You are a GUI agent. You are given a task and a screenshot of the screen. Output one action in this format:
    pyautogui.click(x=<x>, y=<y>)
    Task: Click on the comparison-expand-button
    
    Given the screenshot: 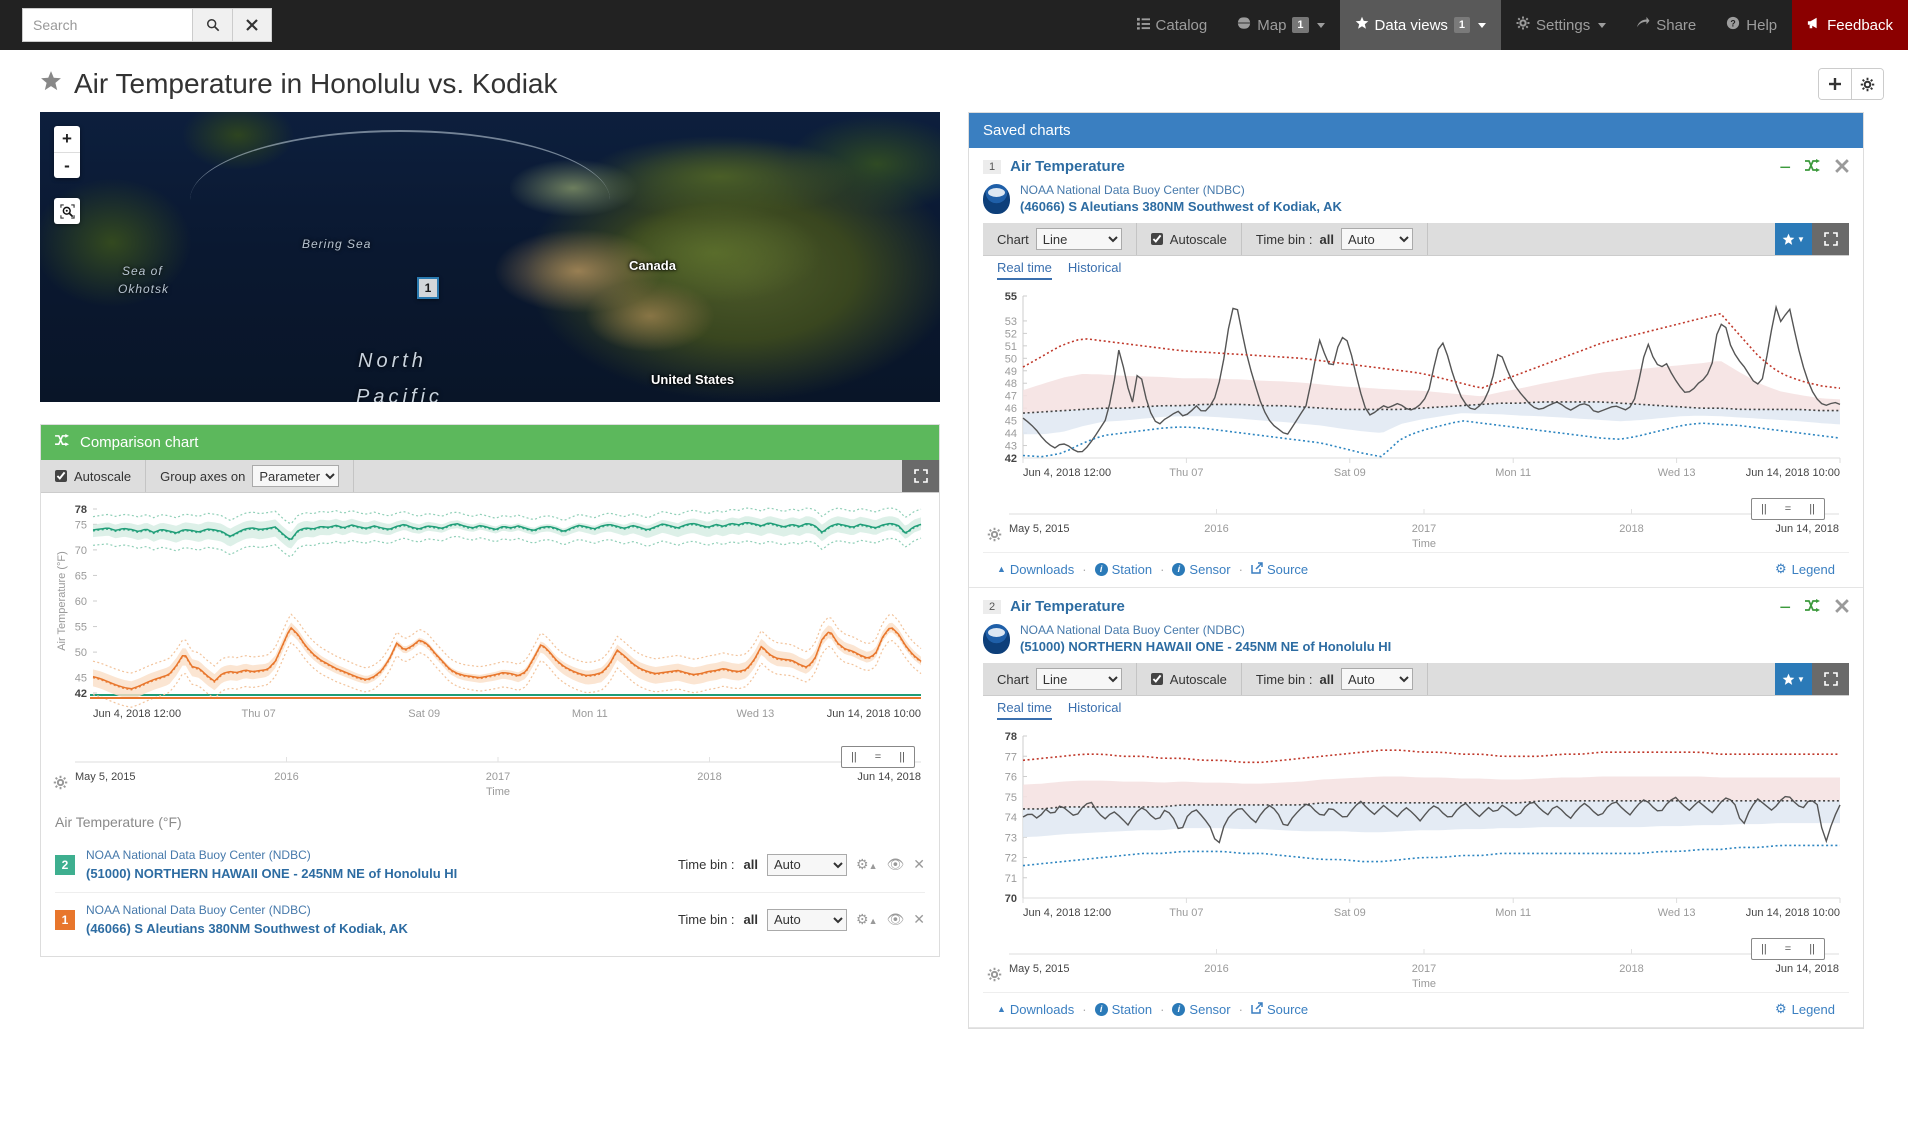 What is the action you would take?
    pyautogui.click(x=920, y=476)
    